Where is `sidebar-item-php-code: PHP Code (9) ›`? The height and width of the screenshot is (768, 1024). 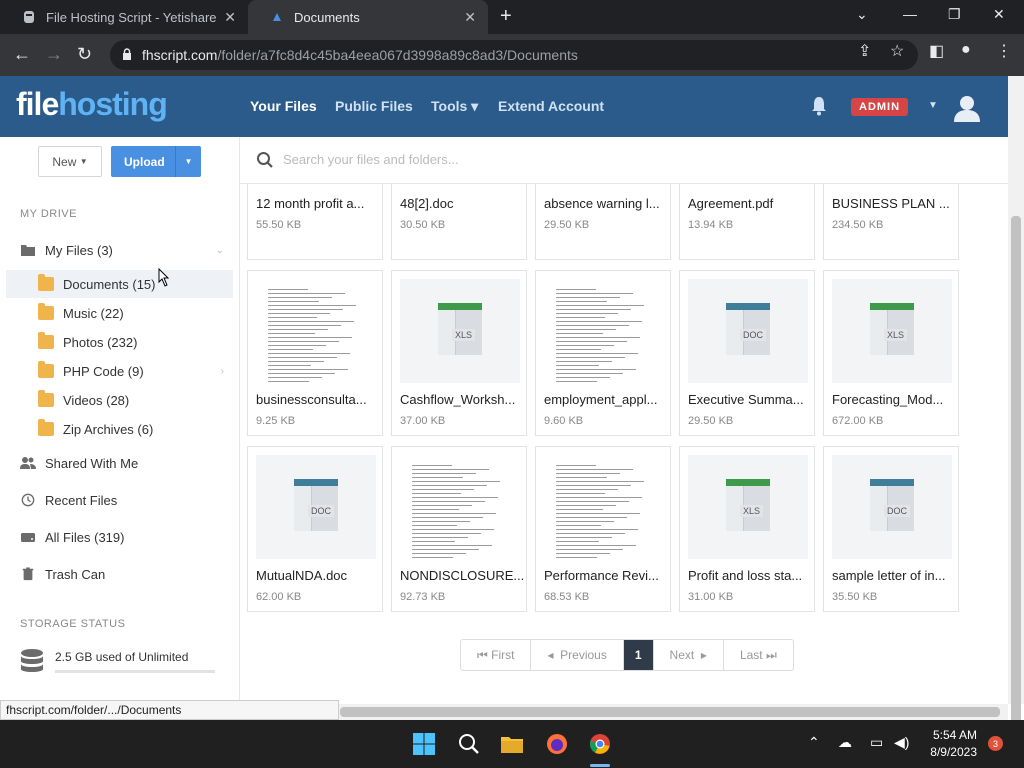
sidebar-item-php-code: PHP Code (9) › is located at coordinates (120, 371).